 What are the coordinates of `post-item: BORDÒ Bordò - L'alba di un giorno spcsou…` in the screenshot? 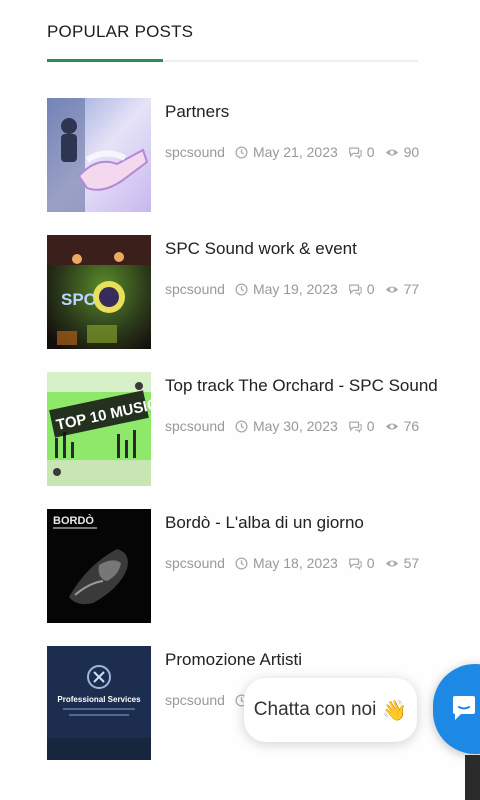 It's located at (257, 567).